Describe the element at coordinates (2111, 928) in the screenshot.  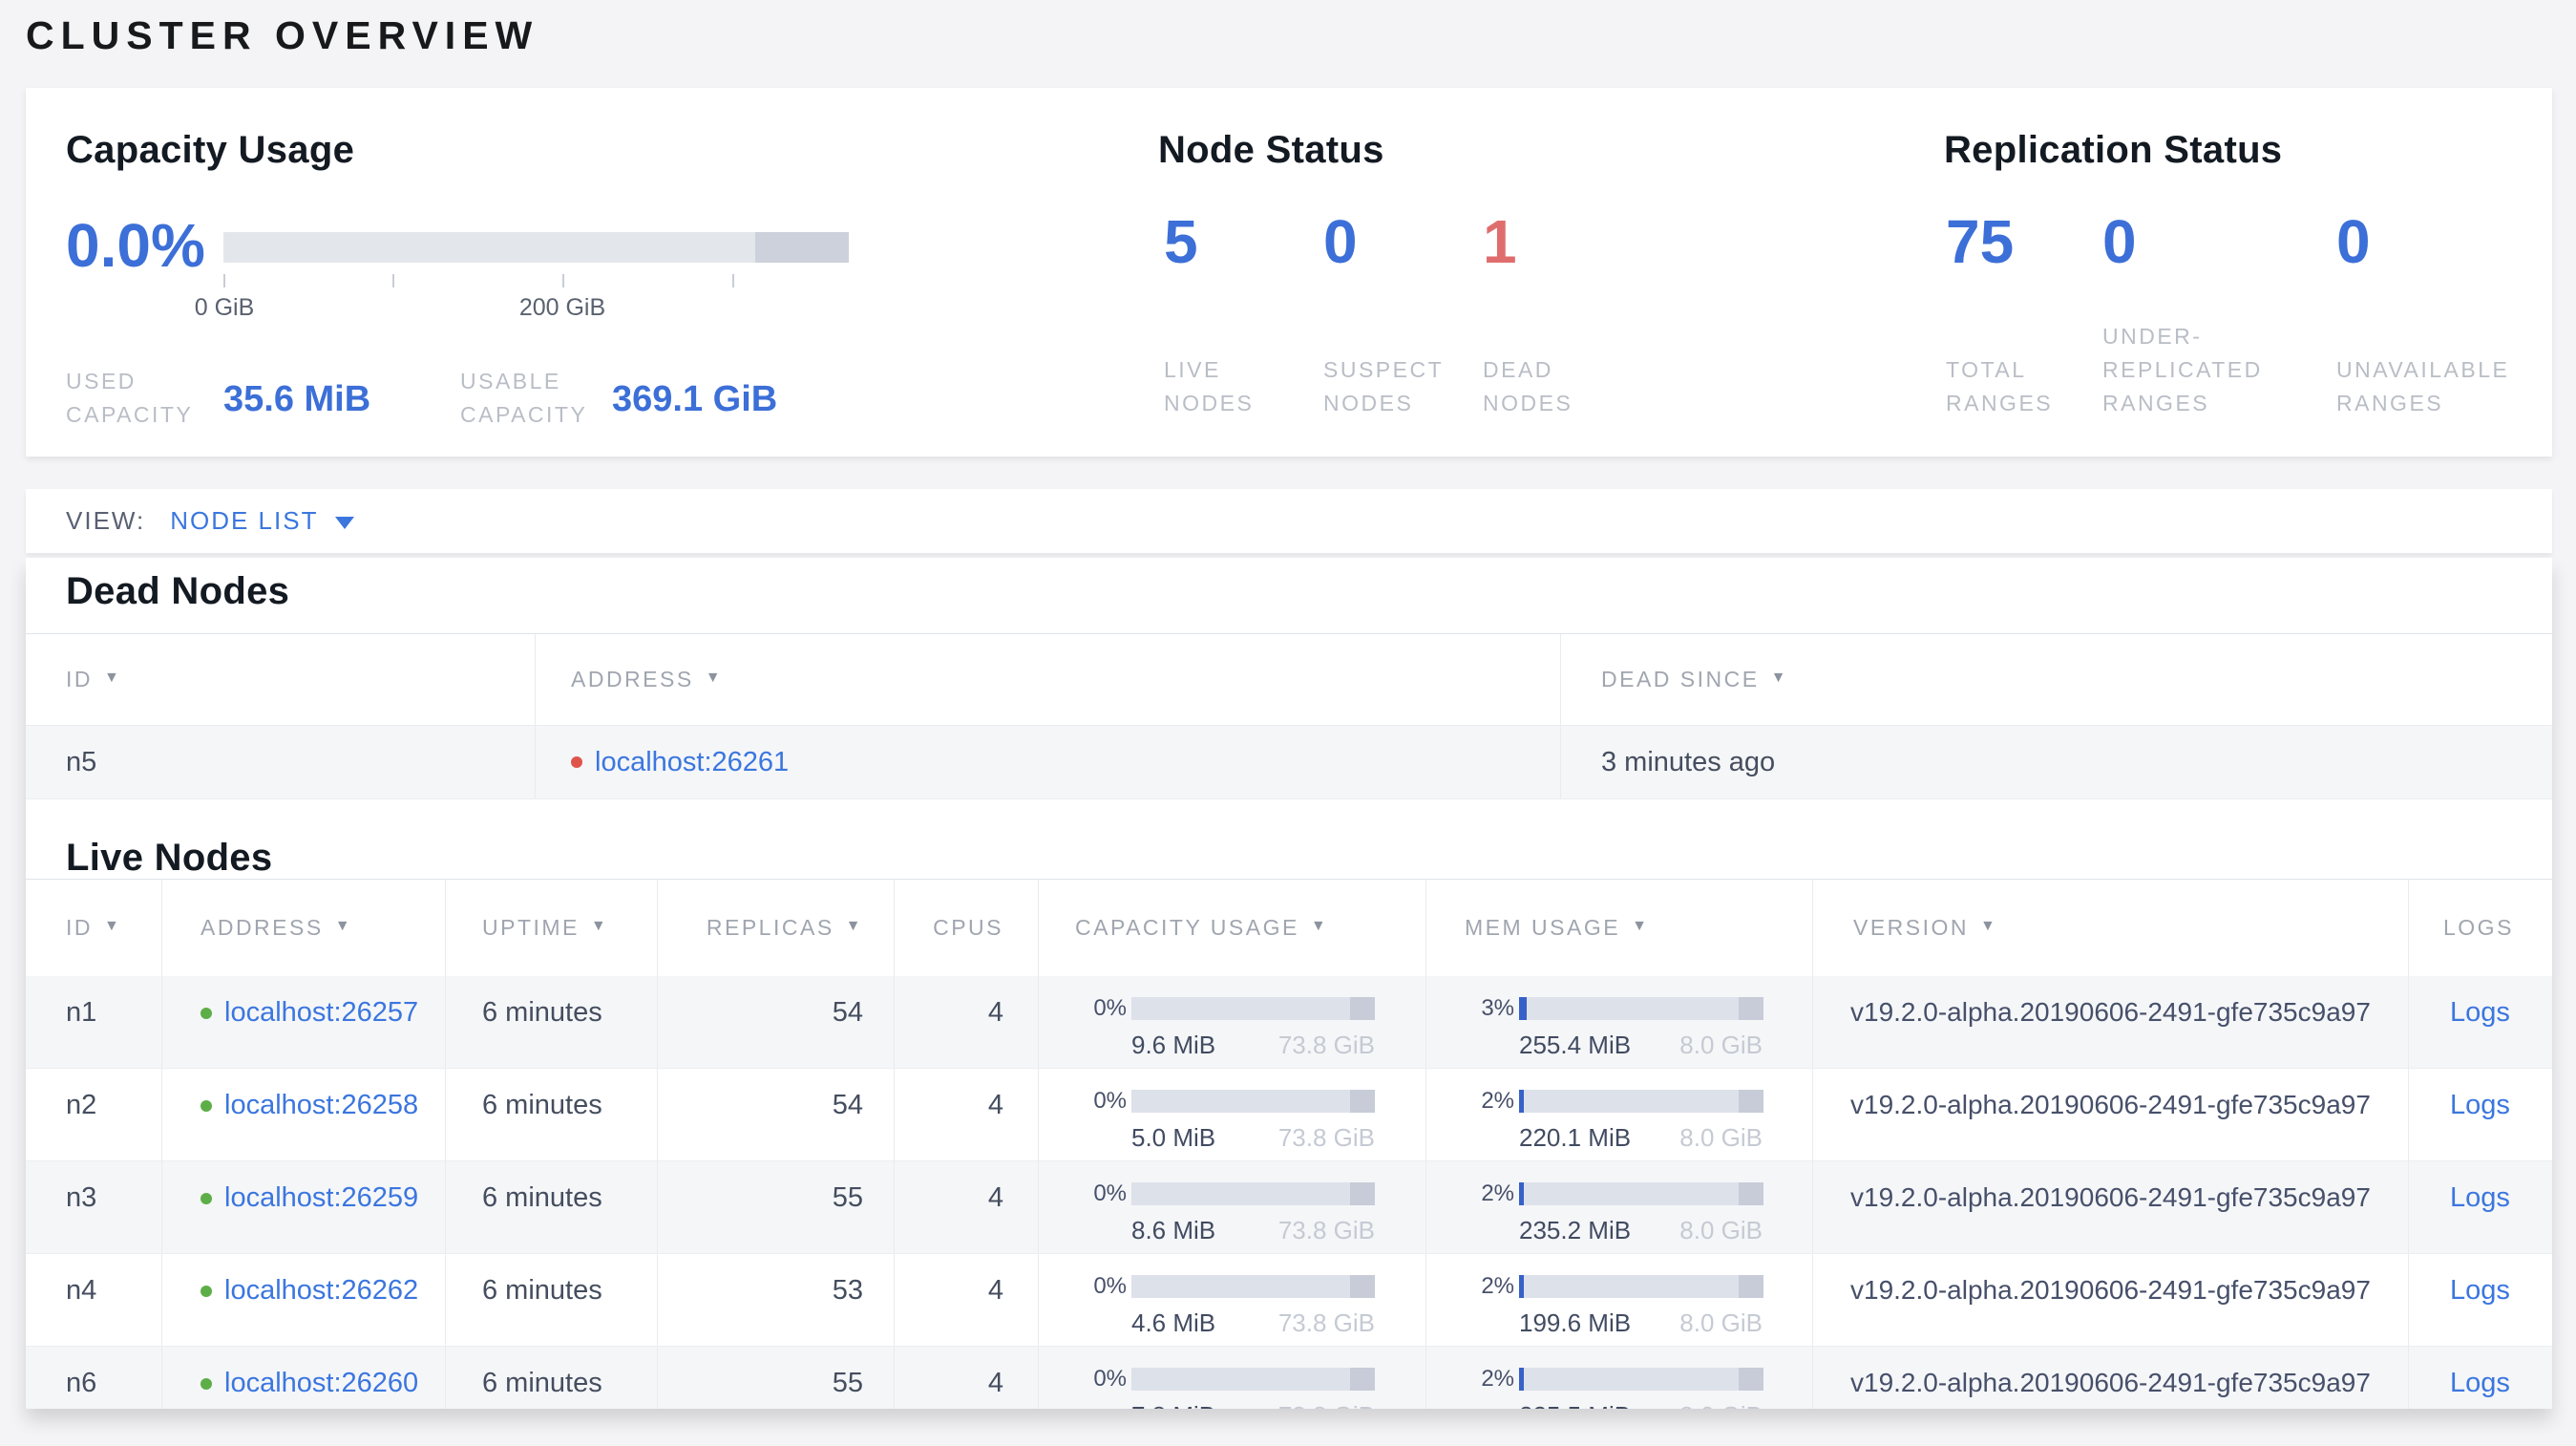
I see `col-header-version: VERSION ▼` at that location.